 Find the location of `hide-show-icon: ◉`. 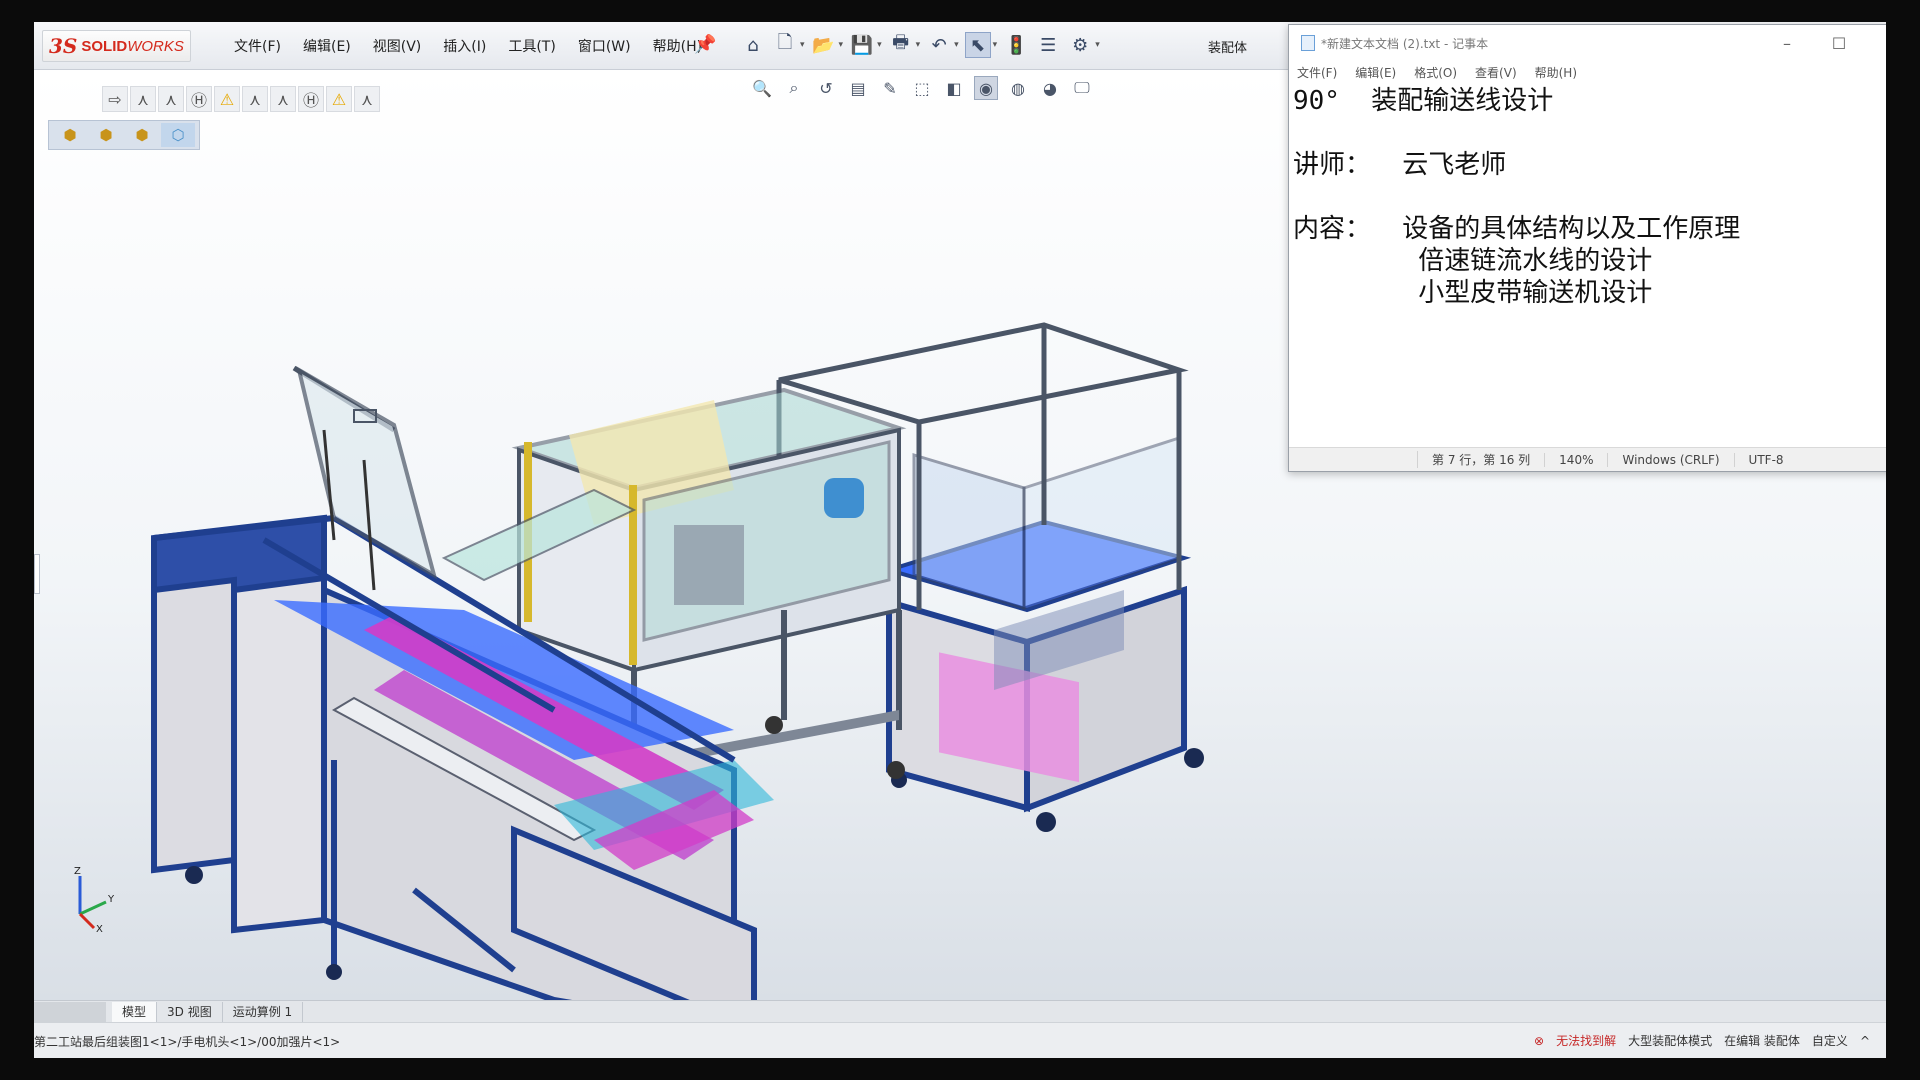

hide-show-icon: ◉ is located at coordinates (986, 88).